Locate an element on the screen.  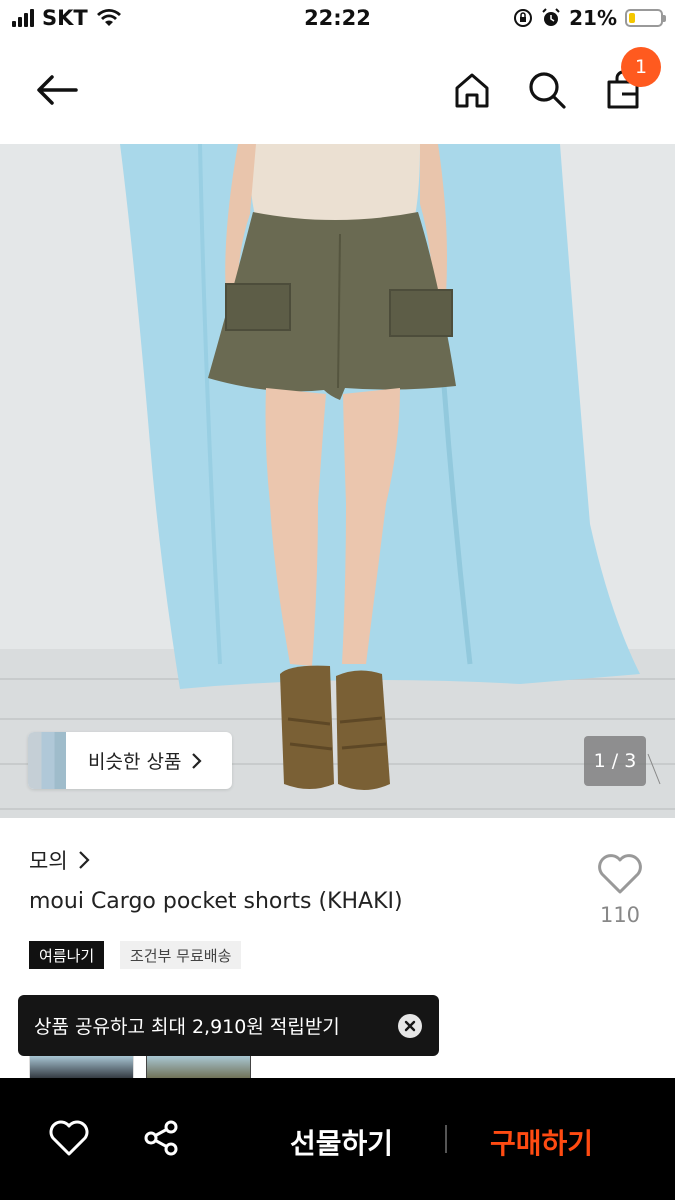
arrow-left-icon is located at coordinates (57, 90).